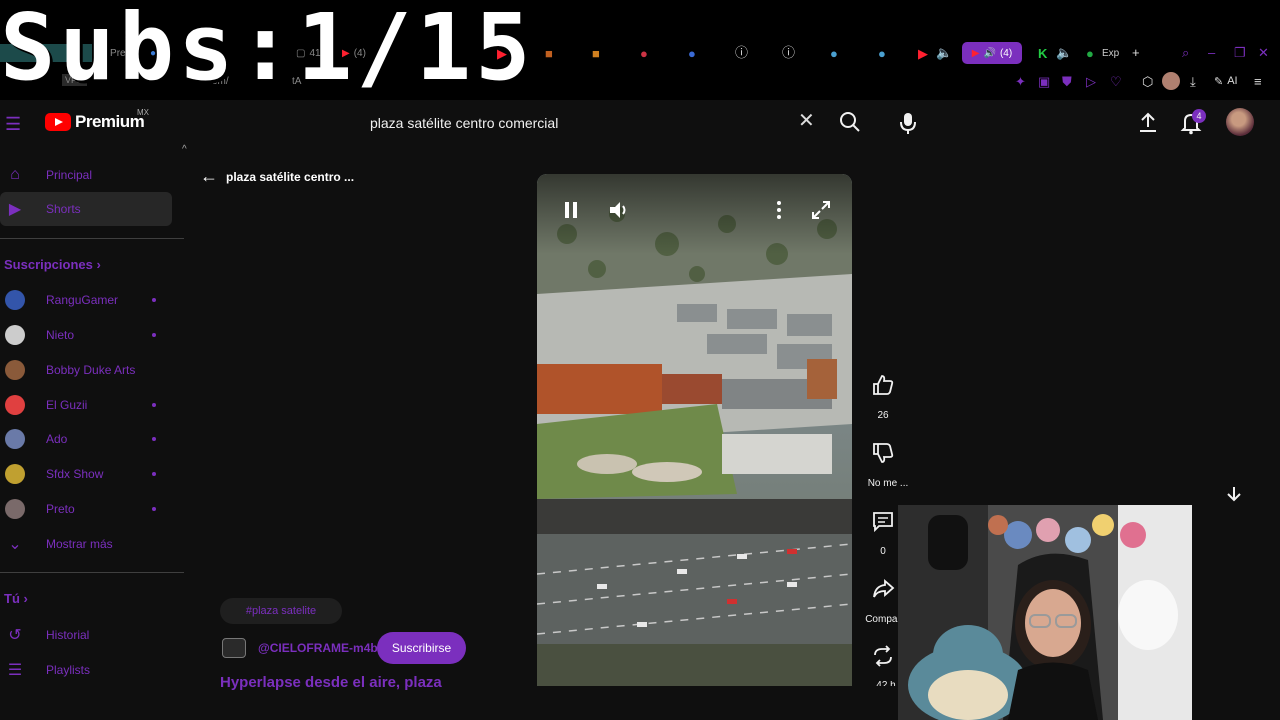 Image resolution: width=1280 pixels, height=720 pixels. What do you see at coordinates (692, 54) in the screenshot?
I see `facebook-tab-icon: ●` at bounding box center [692, 54].